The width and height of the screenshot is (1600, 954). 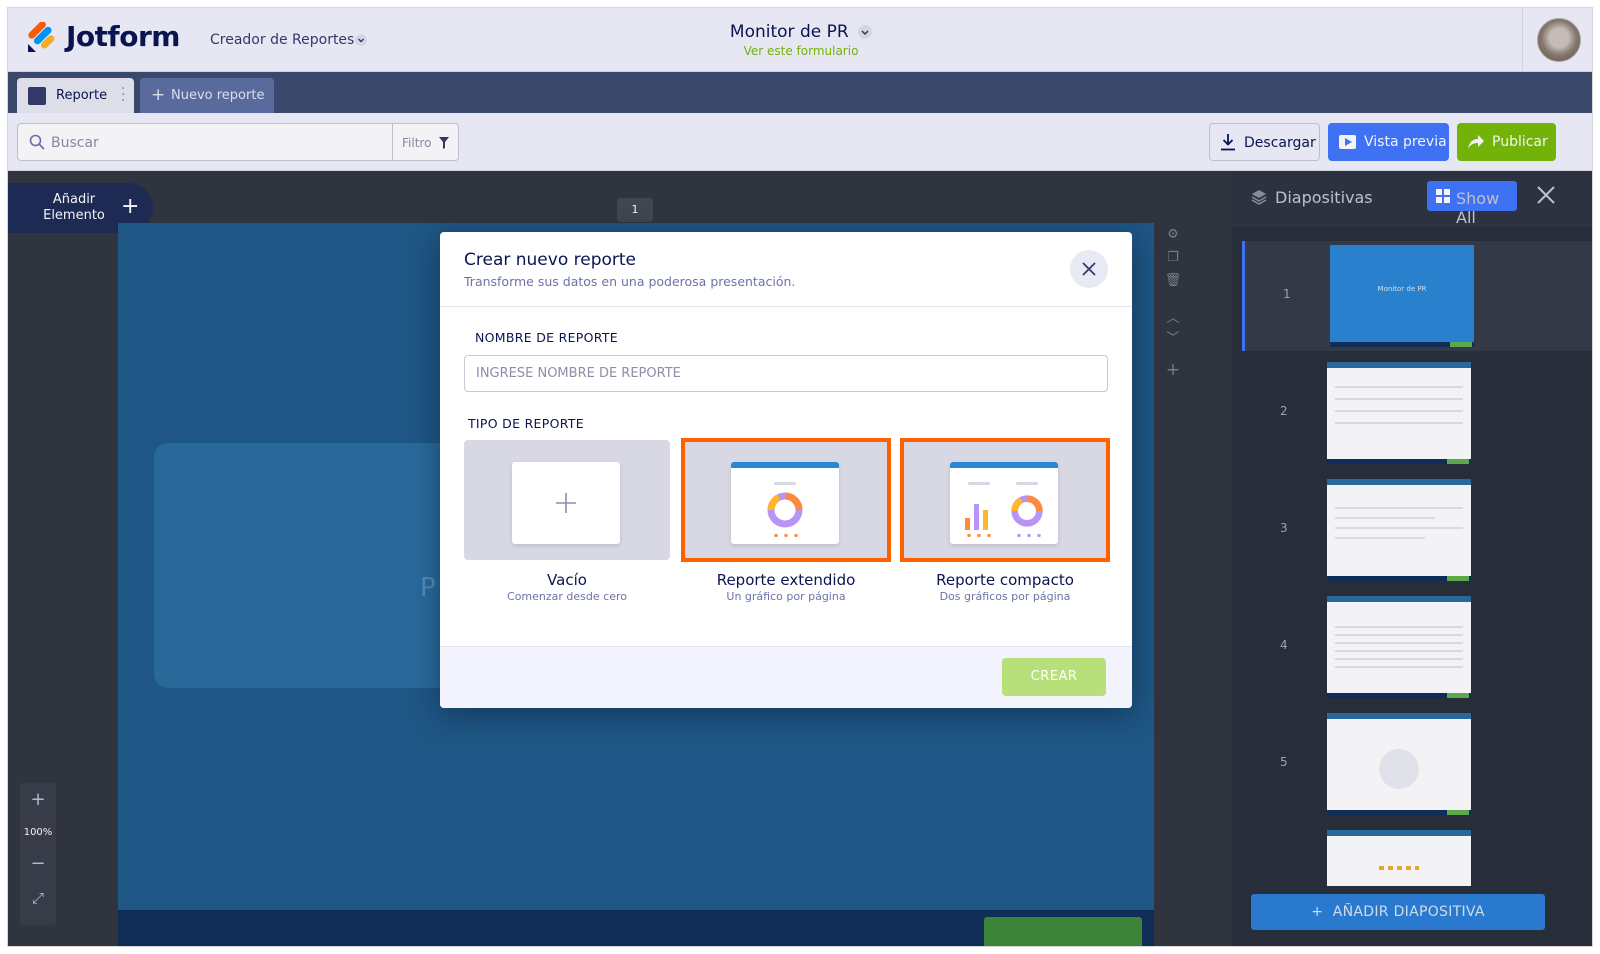 I want to click on report-type-extended, so click(x=786, y=500).